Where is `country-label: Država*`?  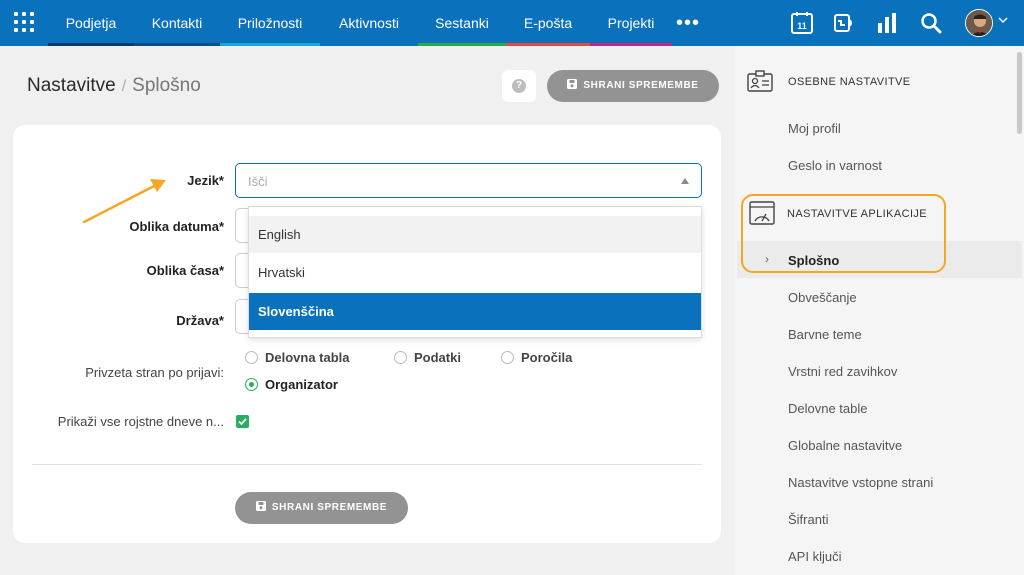
country-label: Država* is located at coordinates (200, 320).